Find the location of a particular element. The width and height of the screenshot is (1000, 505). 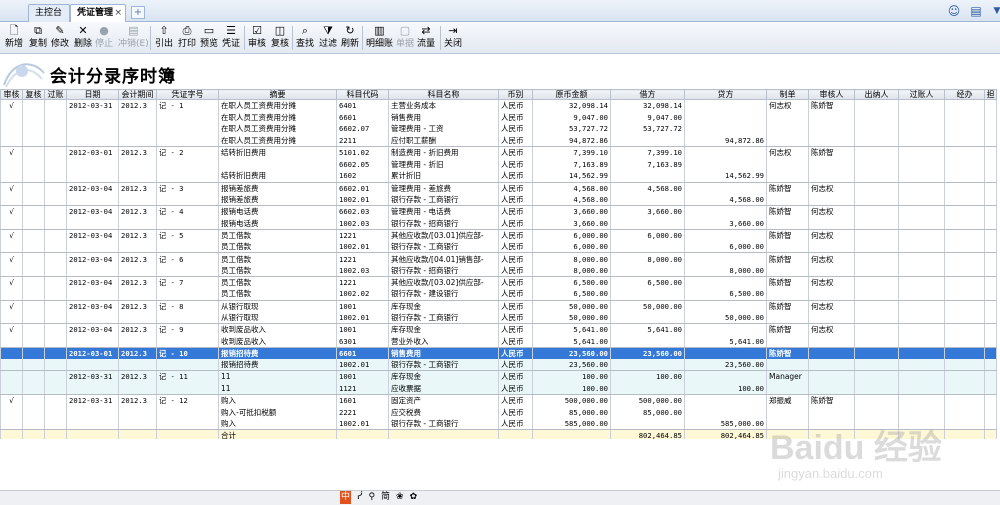

cell-audit is located at coordinates (11, 424).